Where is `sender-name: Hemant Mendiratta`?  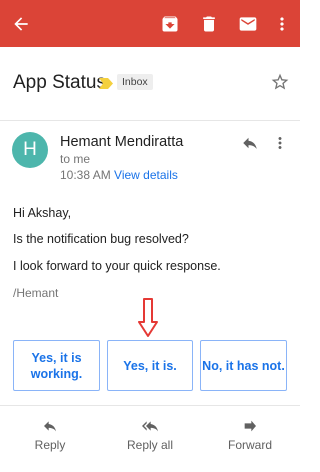 sender-name: Hemant Mendiratta is located at coordinates (122, 142).